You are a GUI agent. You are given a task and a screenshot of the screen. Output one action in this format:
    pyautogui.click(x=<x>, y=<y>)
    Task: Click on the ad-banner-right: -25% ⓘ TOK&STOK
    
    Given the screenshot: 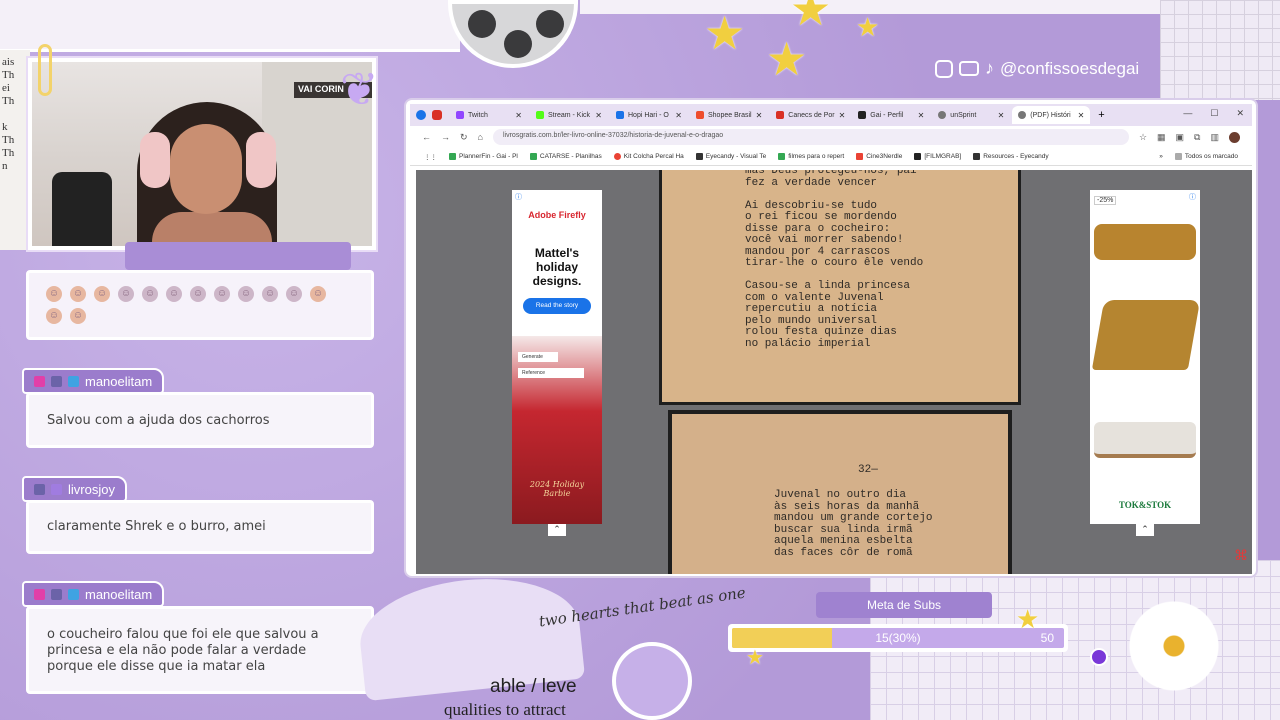 What is the action you would take?
    pyautogui.click(x=1145, y=357)
    